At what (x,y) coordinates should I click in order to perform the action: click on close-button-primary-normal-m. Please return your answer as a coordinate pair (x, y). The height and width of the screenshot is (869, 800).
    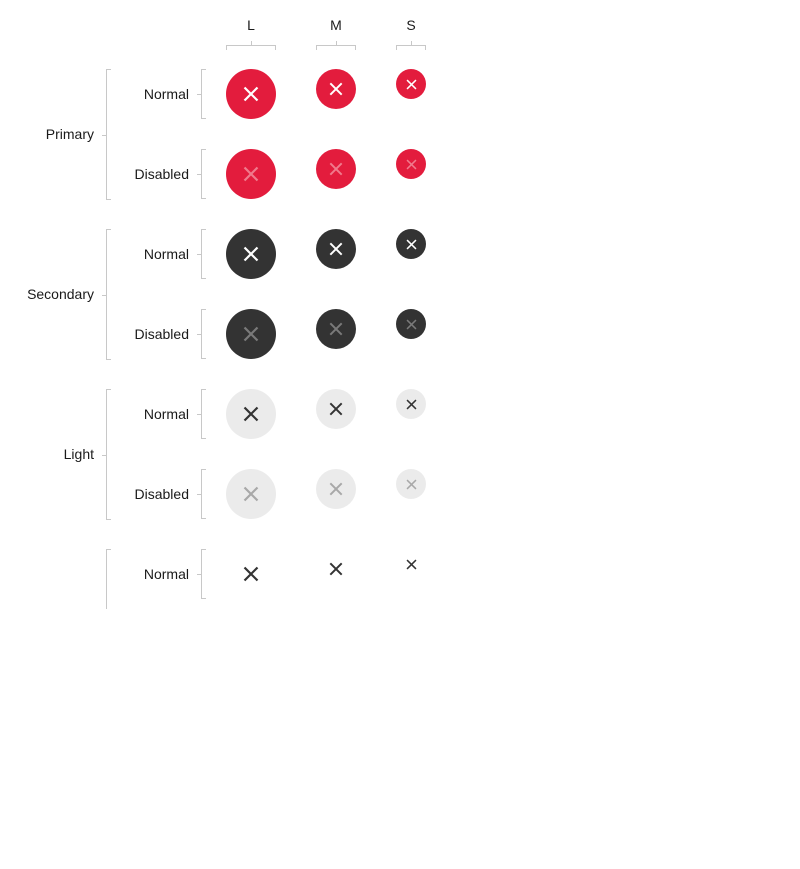
    Looking at the image, I should click on (336, 89).